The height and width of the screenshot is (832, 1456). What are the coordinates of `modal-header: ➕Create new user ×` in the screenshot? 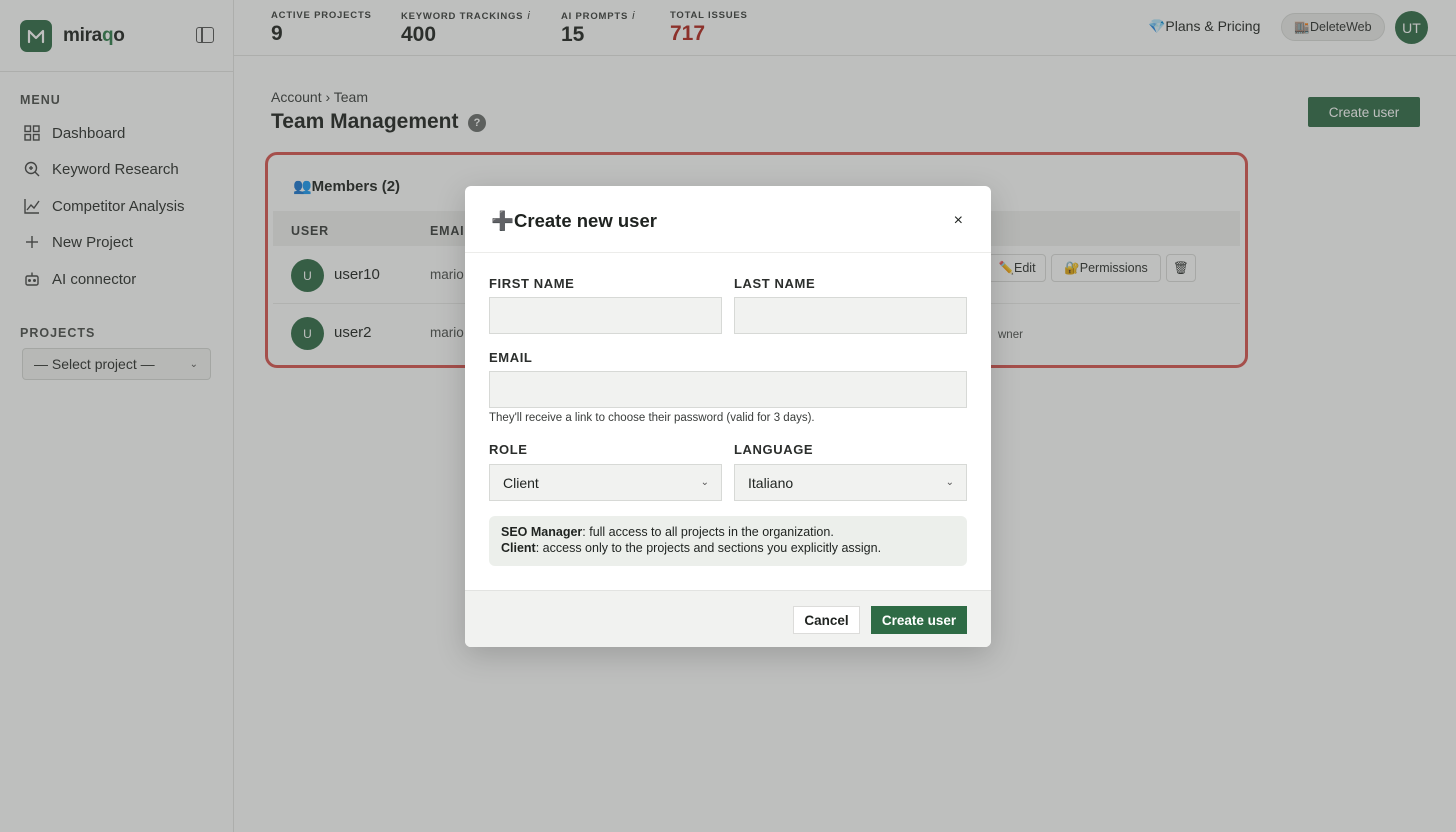 It's located at (728, 219).